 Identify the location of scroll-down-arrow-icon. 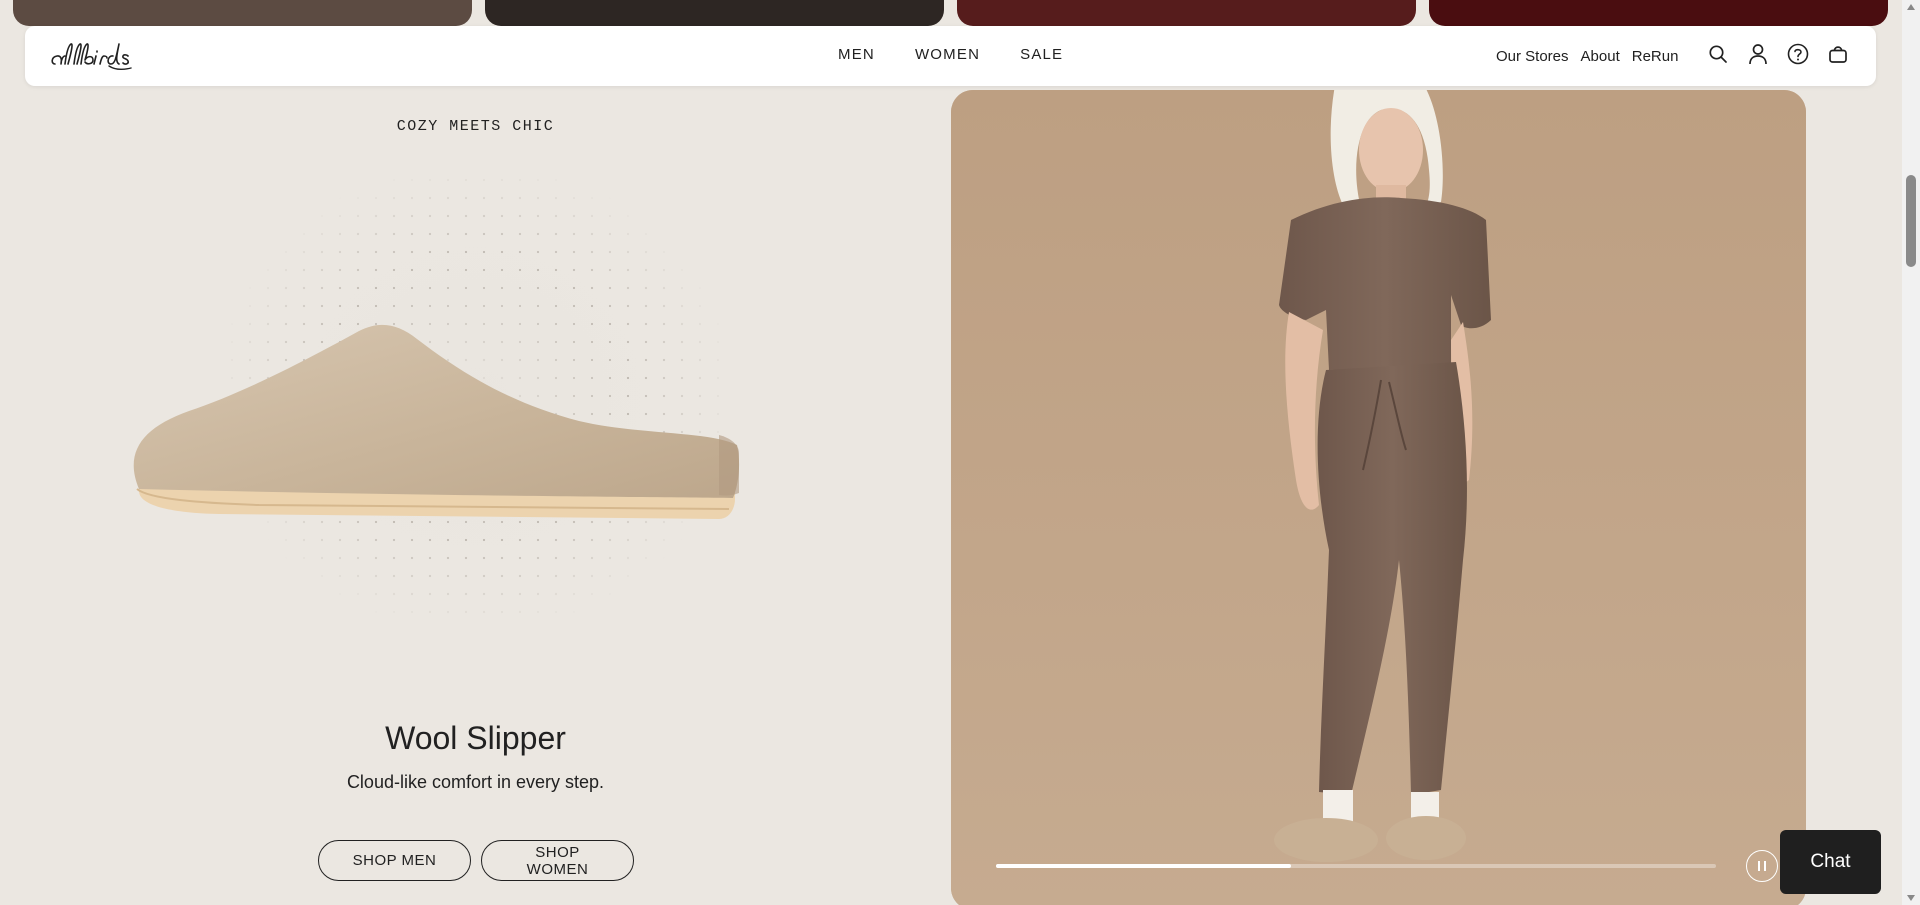
(1911, 898).